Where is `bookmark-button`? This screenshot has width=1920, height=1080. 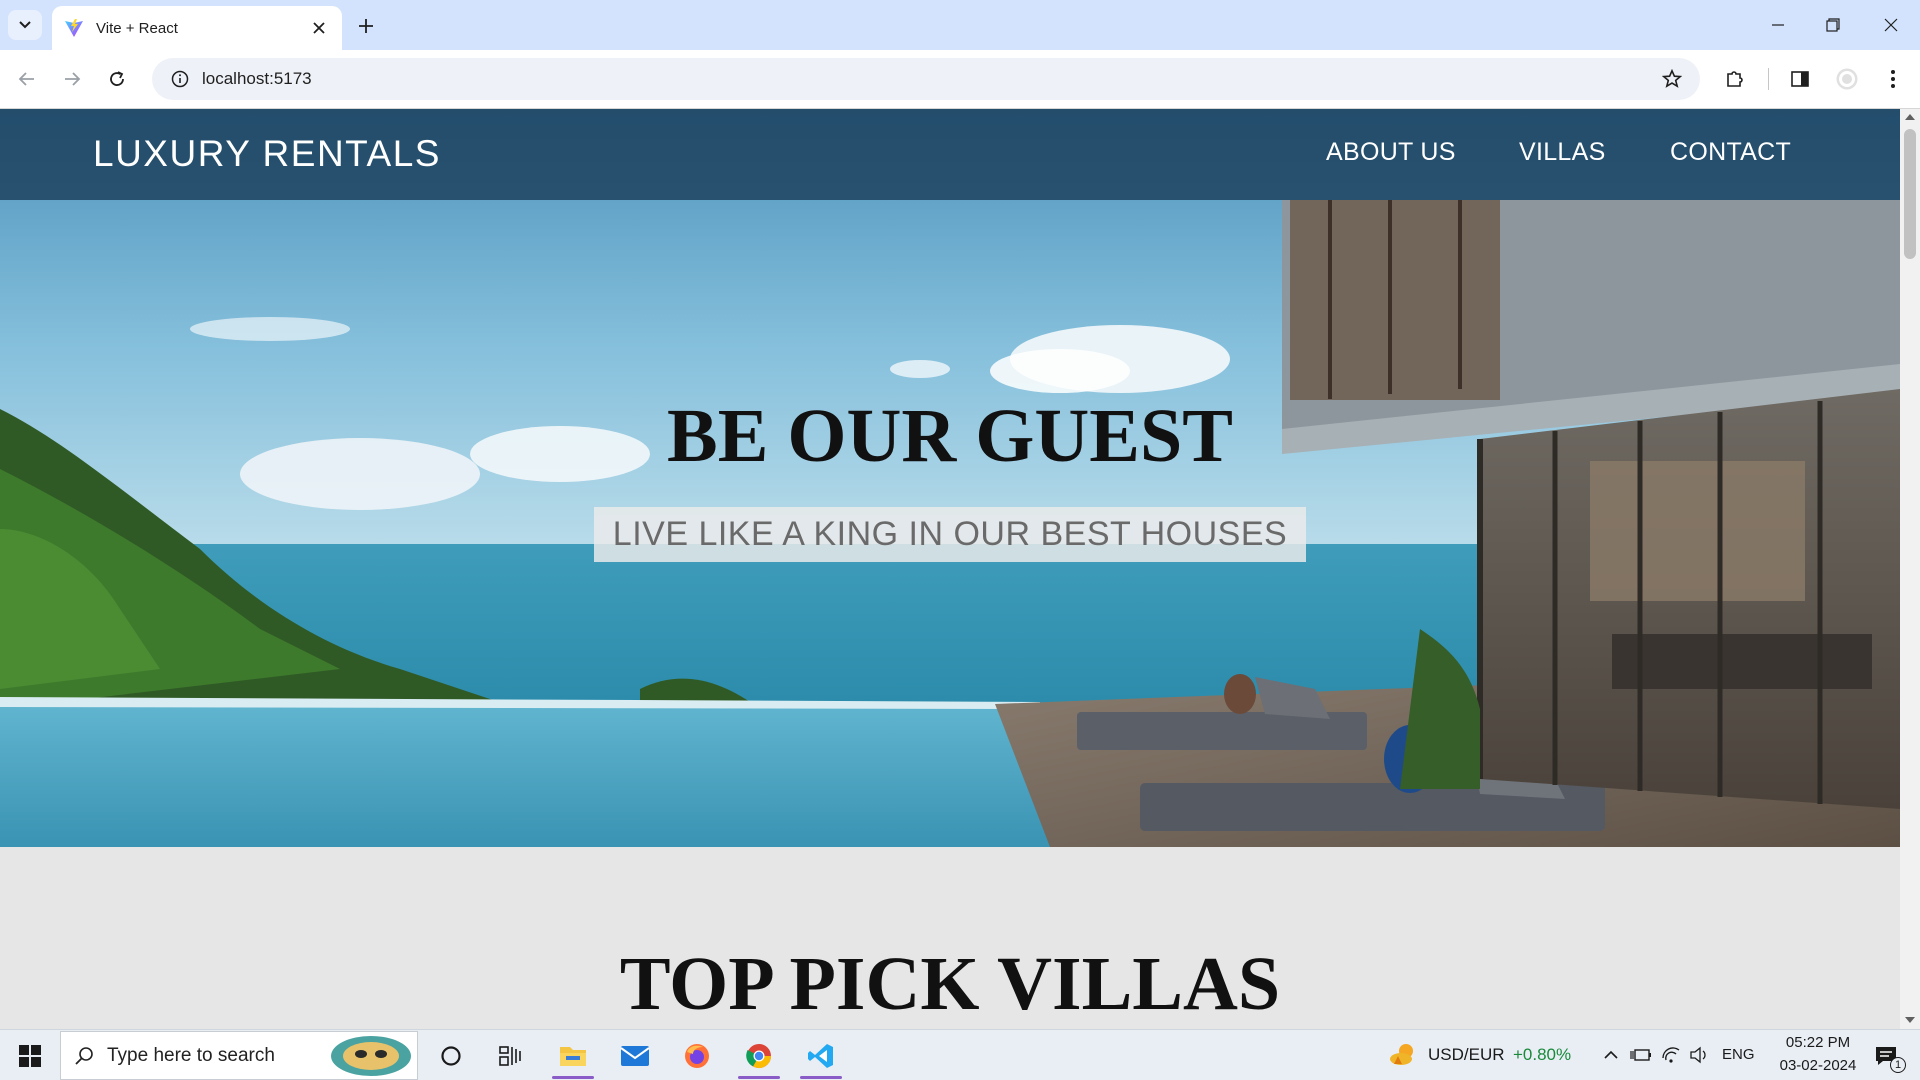
bookmark-button is located at coordinates (1672, 79).